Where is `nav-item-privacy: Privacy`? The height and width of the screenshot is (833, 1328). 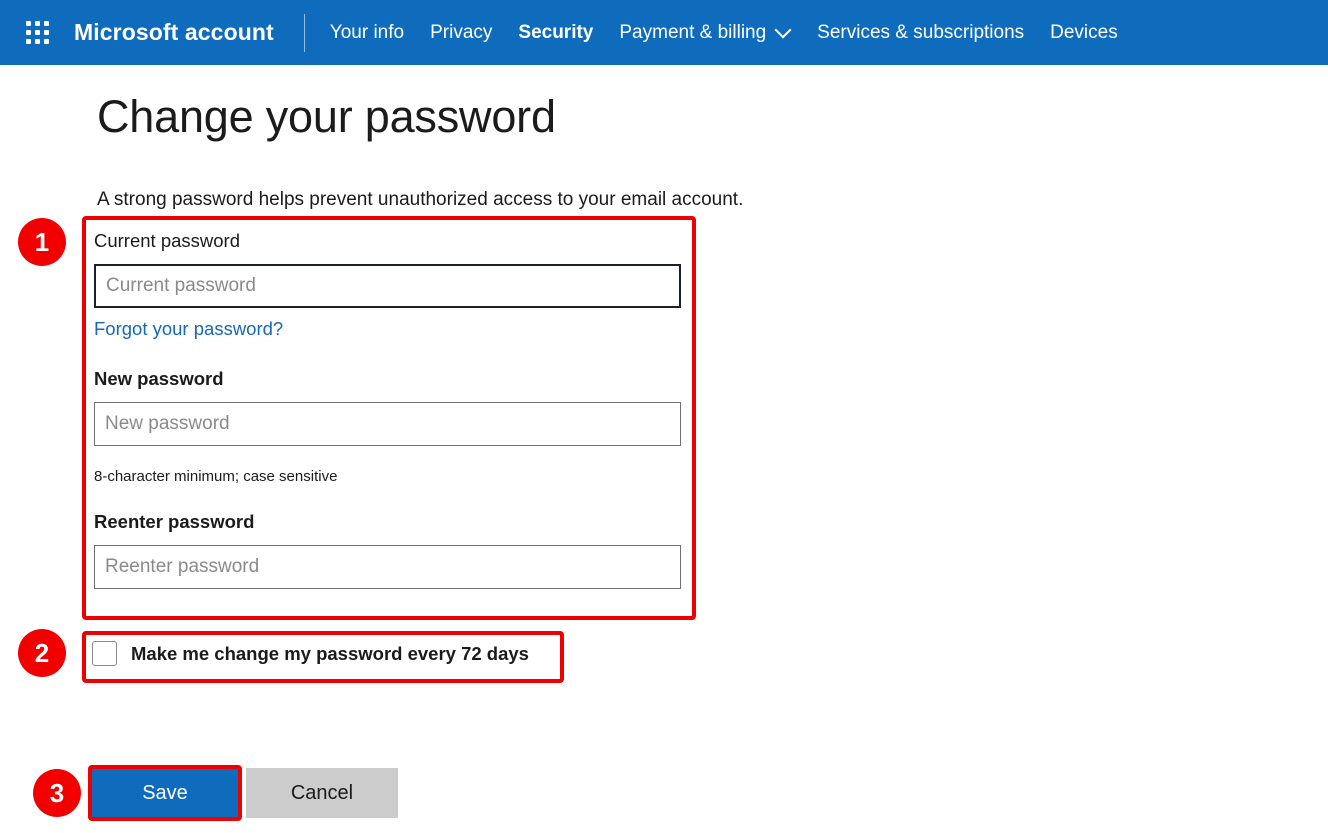
nav-item-privacy: Privacy is located at coordinates (461, 33).